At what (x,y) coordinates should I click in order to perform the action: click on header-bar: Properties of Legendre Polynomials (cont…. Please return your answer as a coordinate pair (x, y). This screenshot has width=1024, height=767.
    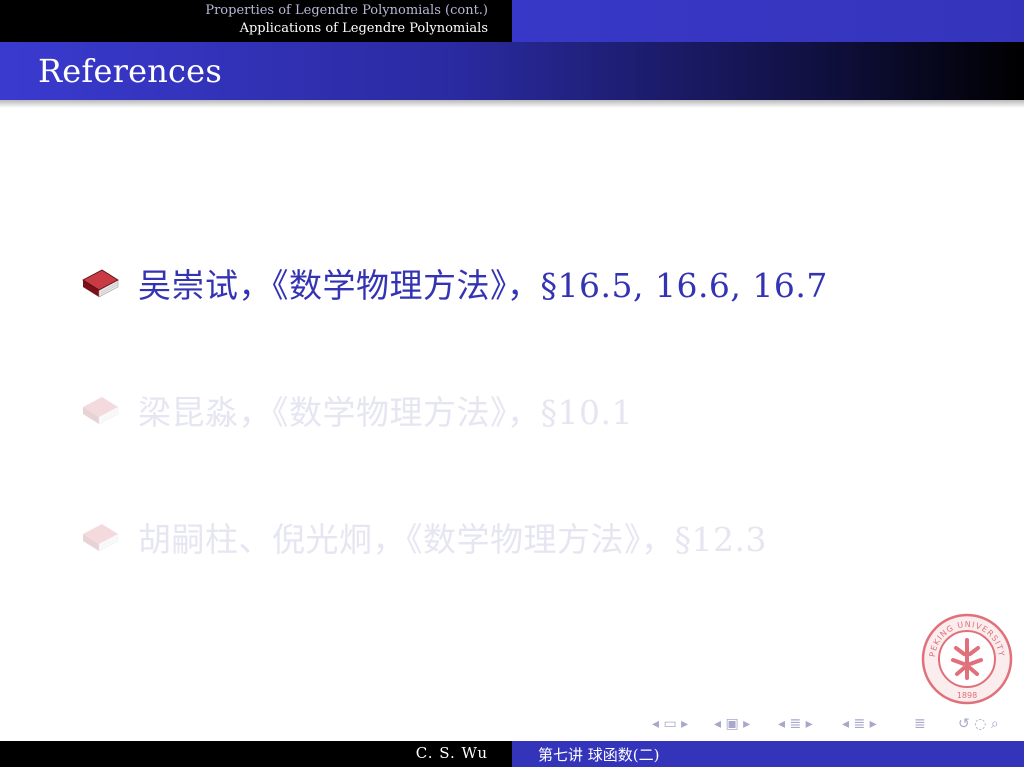
    Looking at the image, I should click on (512, 21).